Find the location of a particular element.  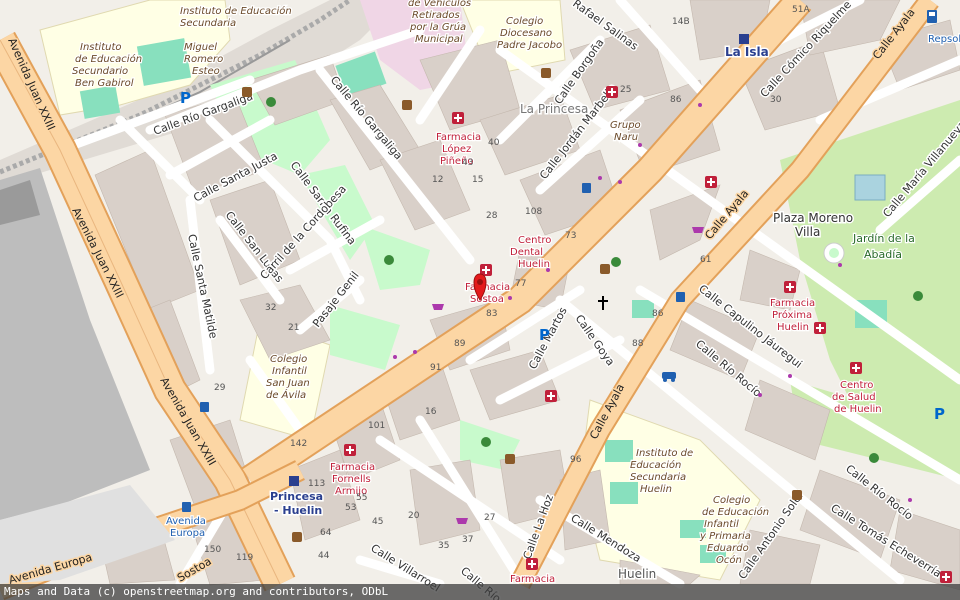

svg-text: 53 is located at coordinates (350, 508).